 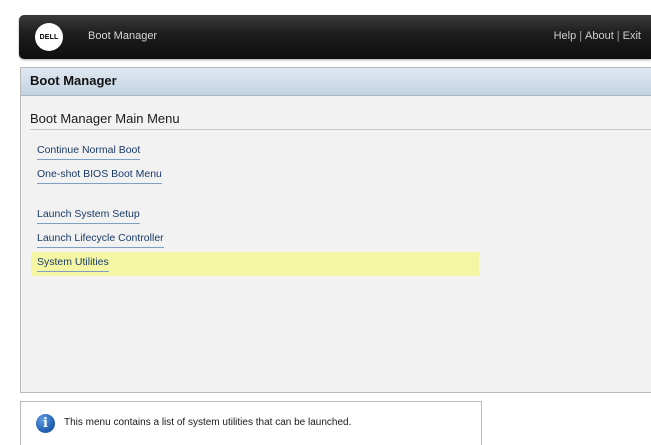 What do you see at coordinates (335, 37) in the screenshot?
I see `top-header-bar: DELL Boot Manager Help | About | Exit` at bounding box center [335, 37].